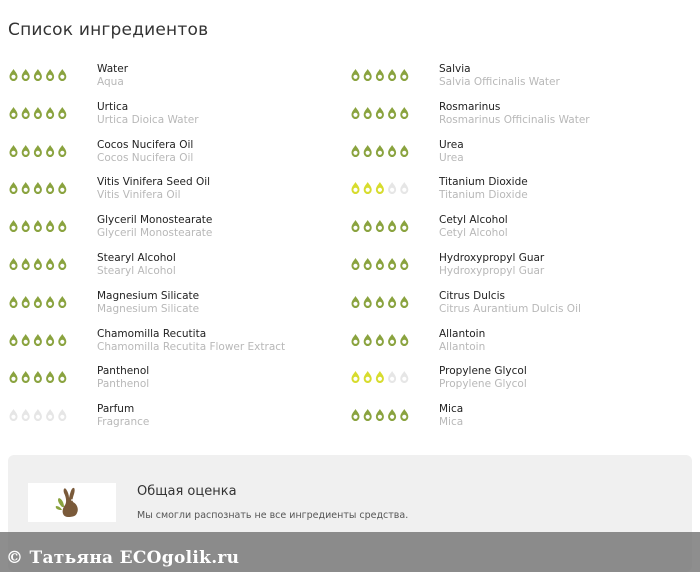 The height and width of the screenshot is (572, 700). I want to click on summary-title: Общая оценка, so click(187, 491).